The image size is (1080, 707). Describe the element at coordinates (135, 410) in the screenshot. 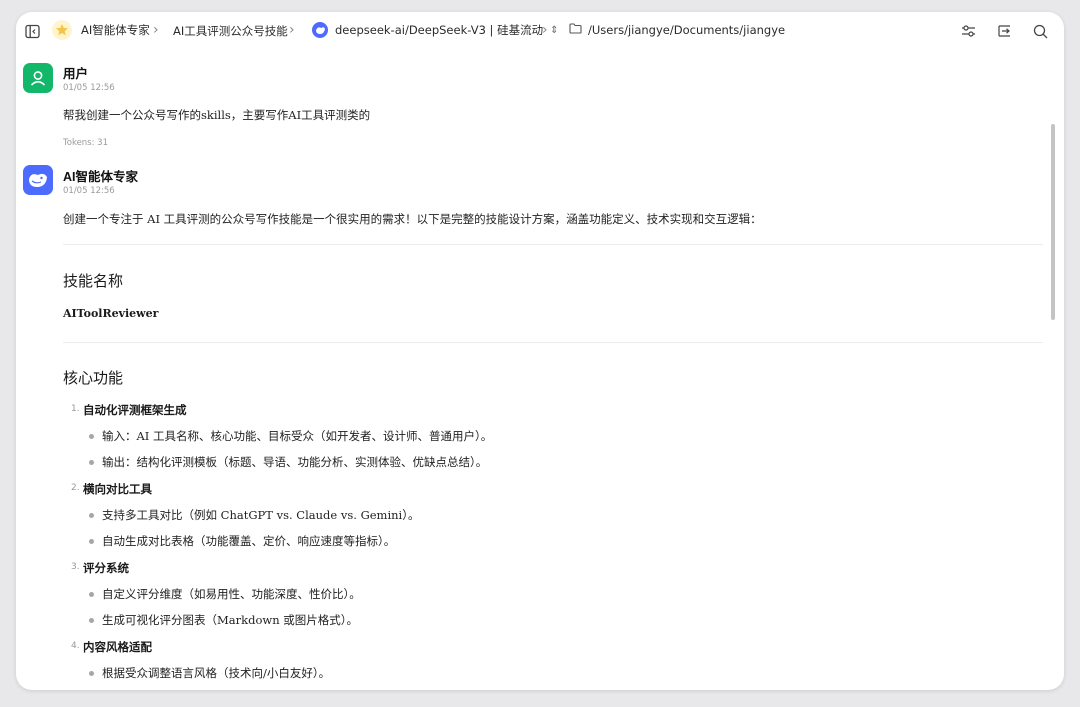

I see `feature-title: 自动化评测框架生成` at that location.